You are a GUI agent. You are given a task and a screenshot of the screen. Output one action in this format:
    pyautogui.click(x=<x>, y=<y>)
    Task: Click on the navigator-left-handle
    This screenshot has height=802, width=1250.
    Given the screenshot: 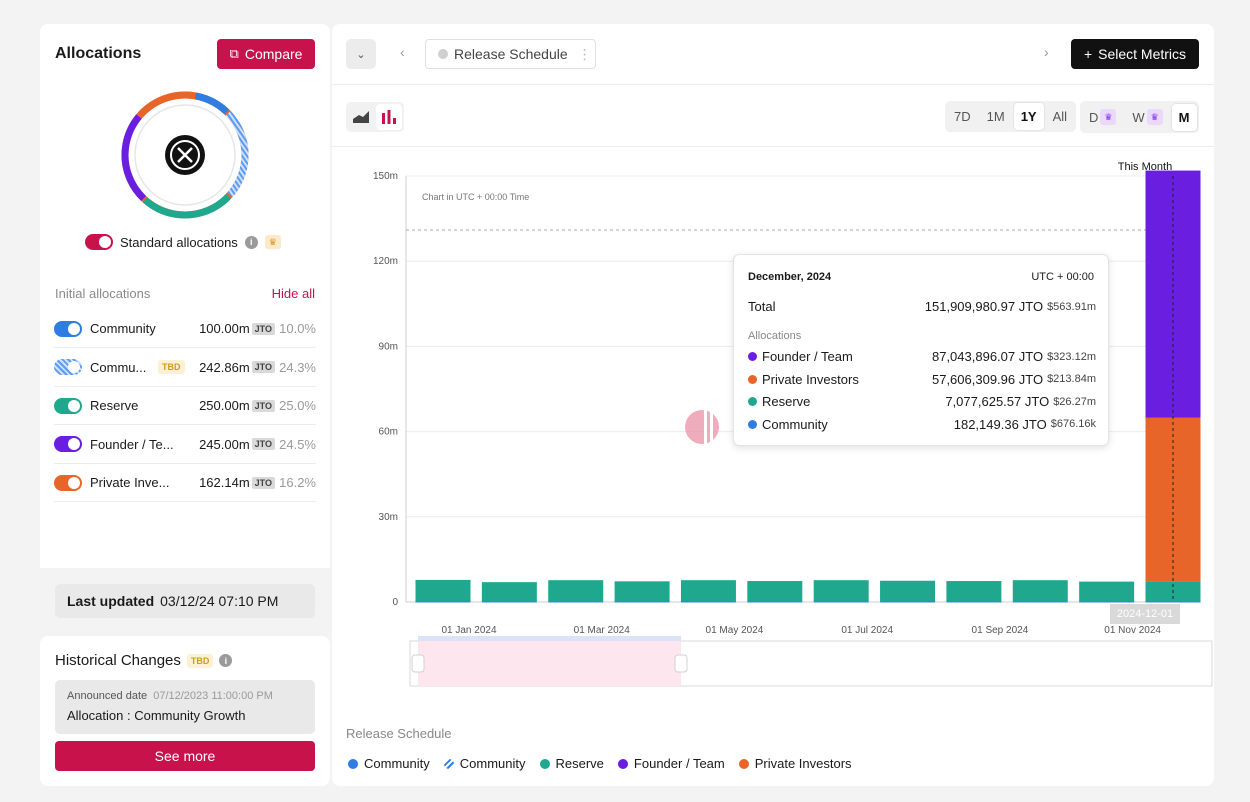 What is the action you would take?
    pyautogui.click(x=418, y=663)
    